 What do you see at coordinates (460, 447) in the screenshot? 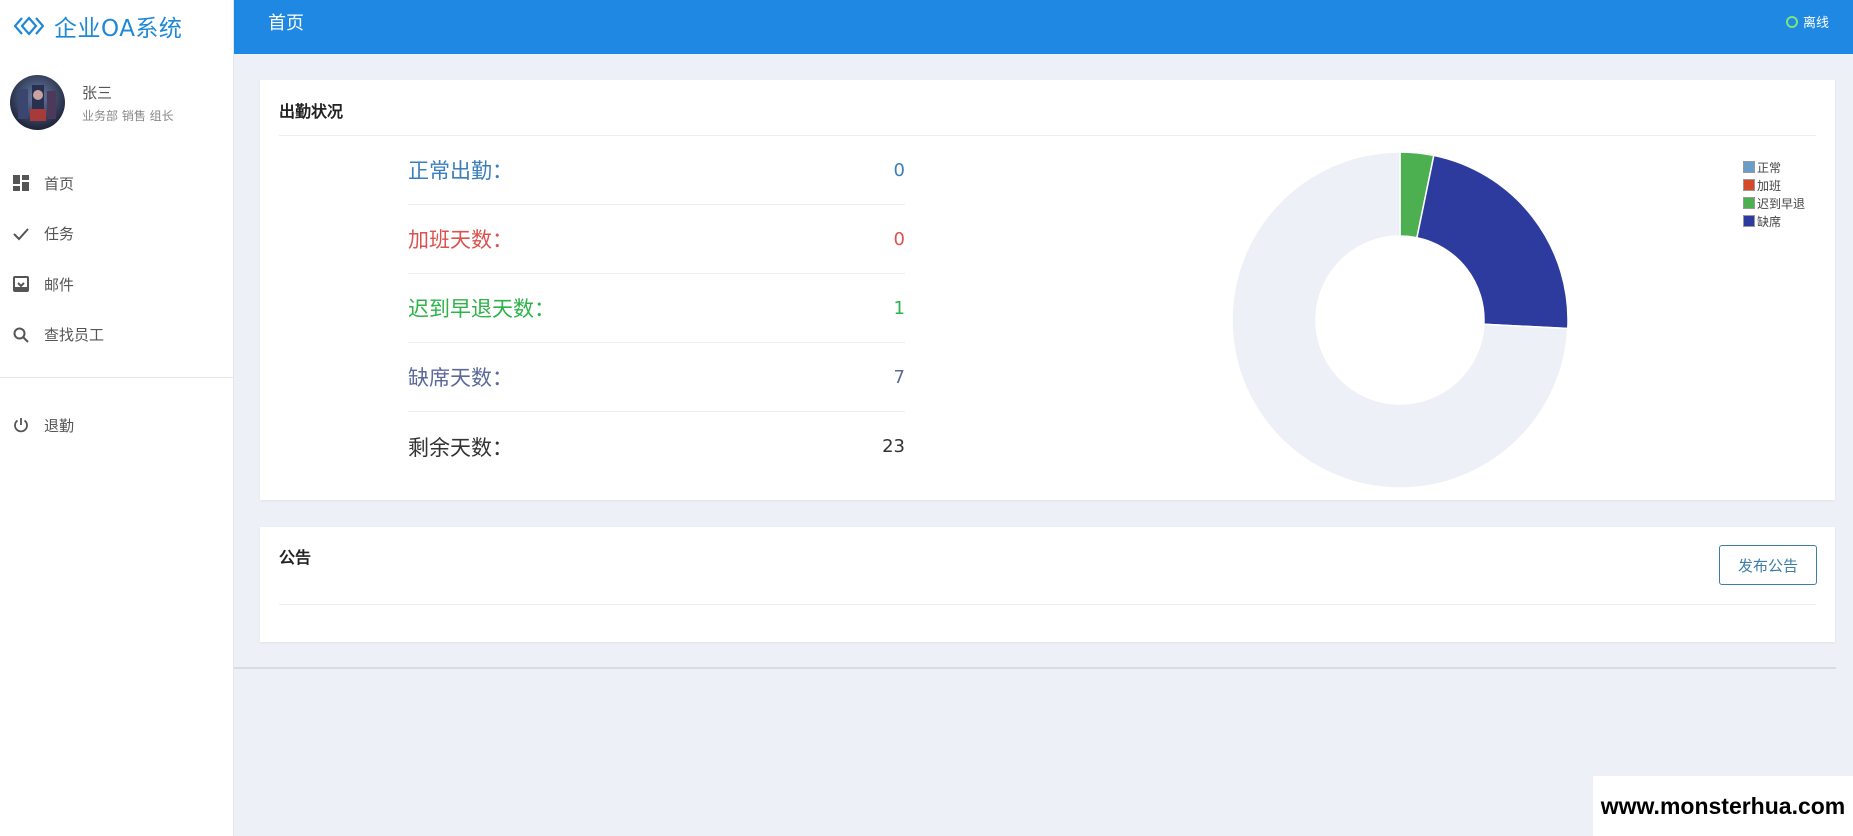
I see `stat-label: 剩余天数：` at bounding box center [460, 447].